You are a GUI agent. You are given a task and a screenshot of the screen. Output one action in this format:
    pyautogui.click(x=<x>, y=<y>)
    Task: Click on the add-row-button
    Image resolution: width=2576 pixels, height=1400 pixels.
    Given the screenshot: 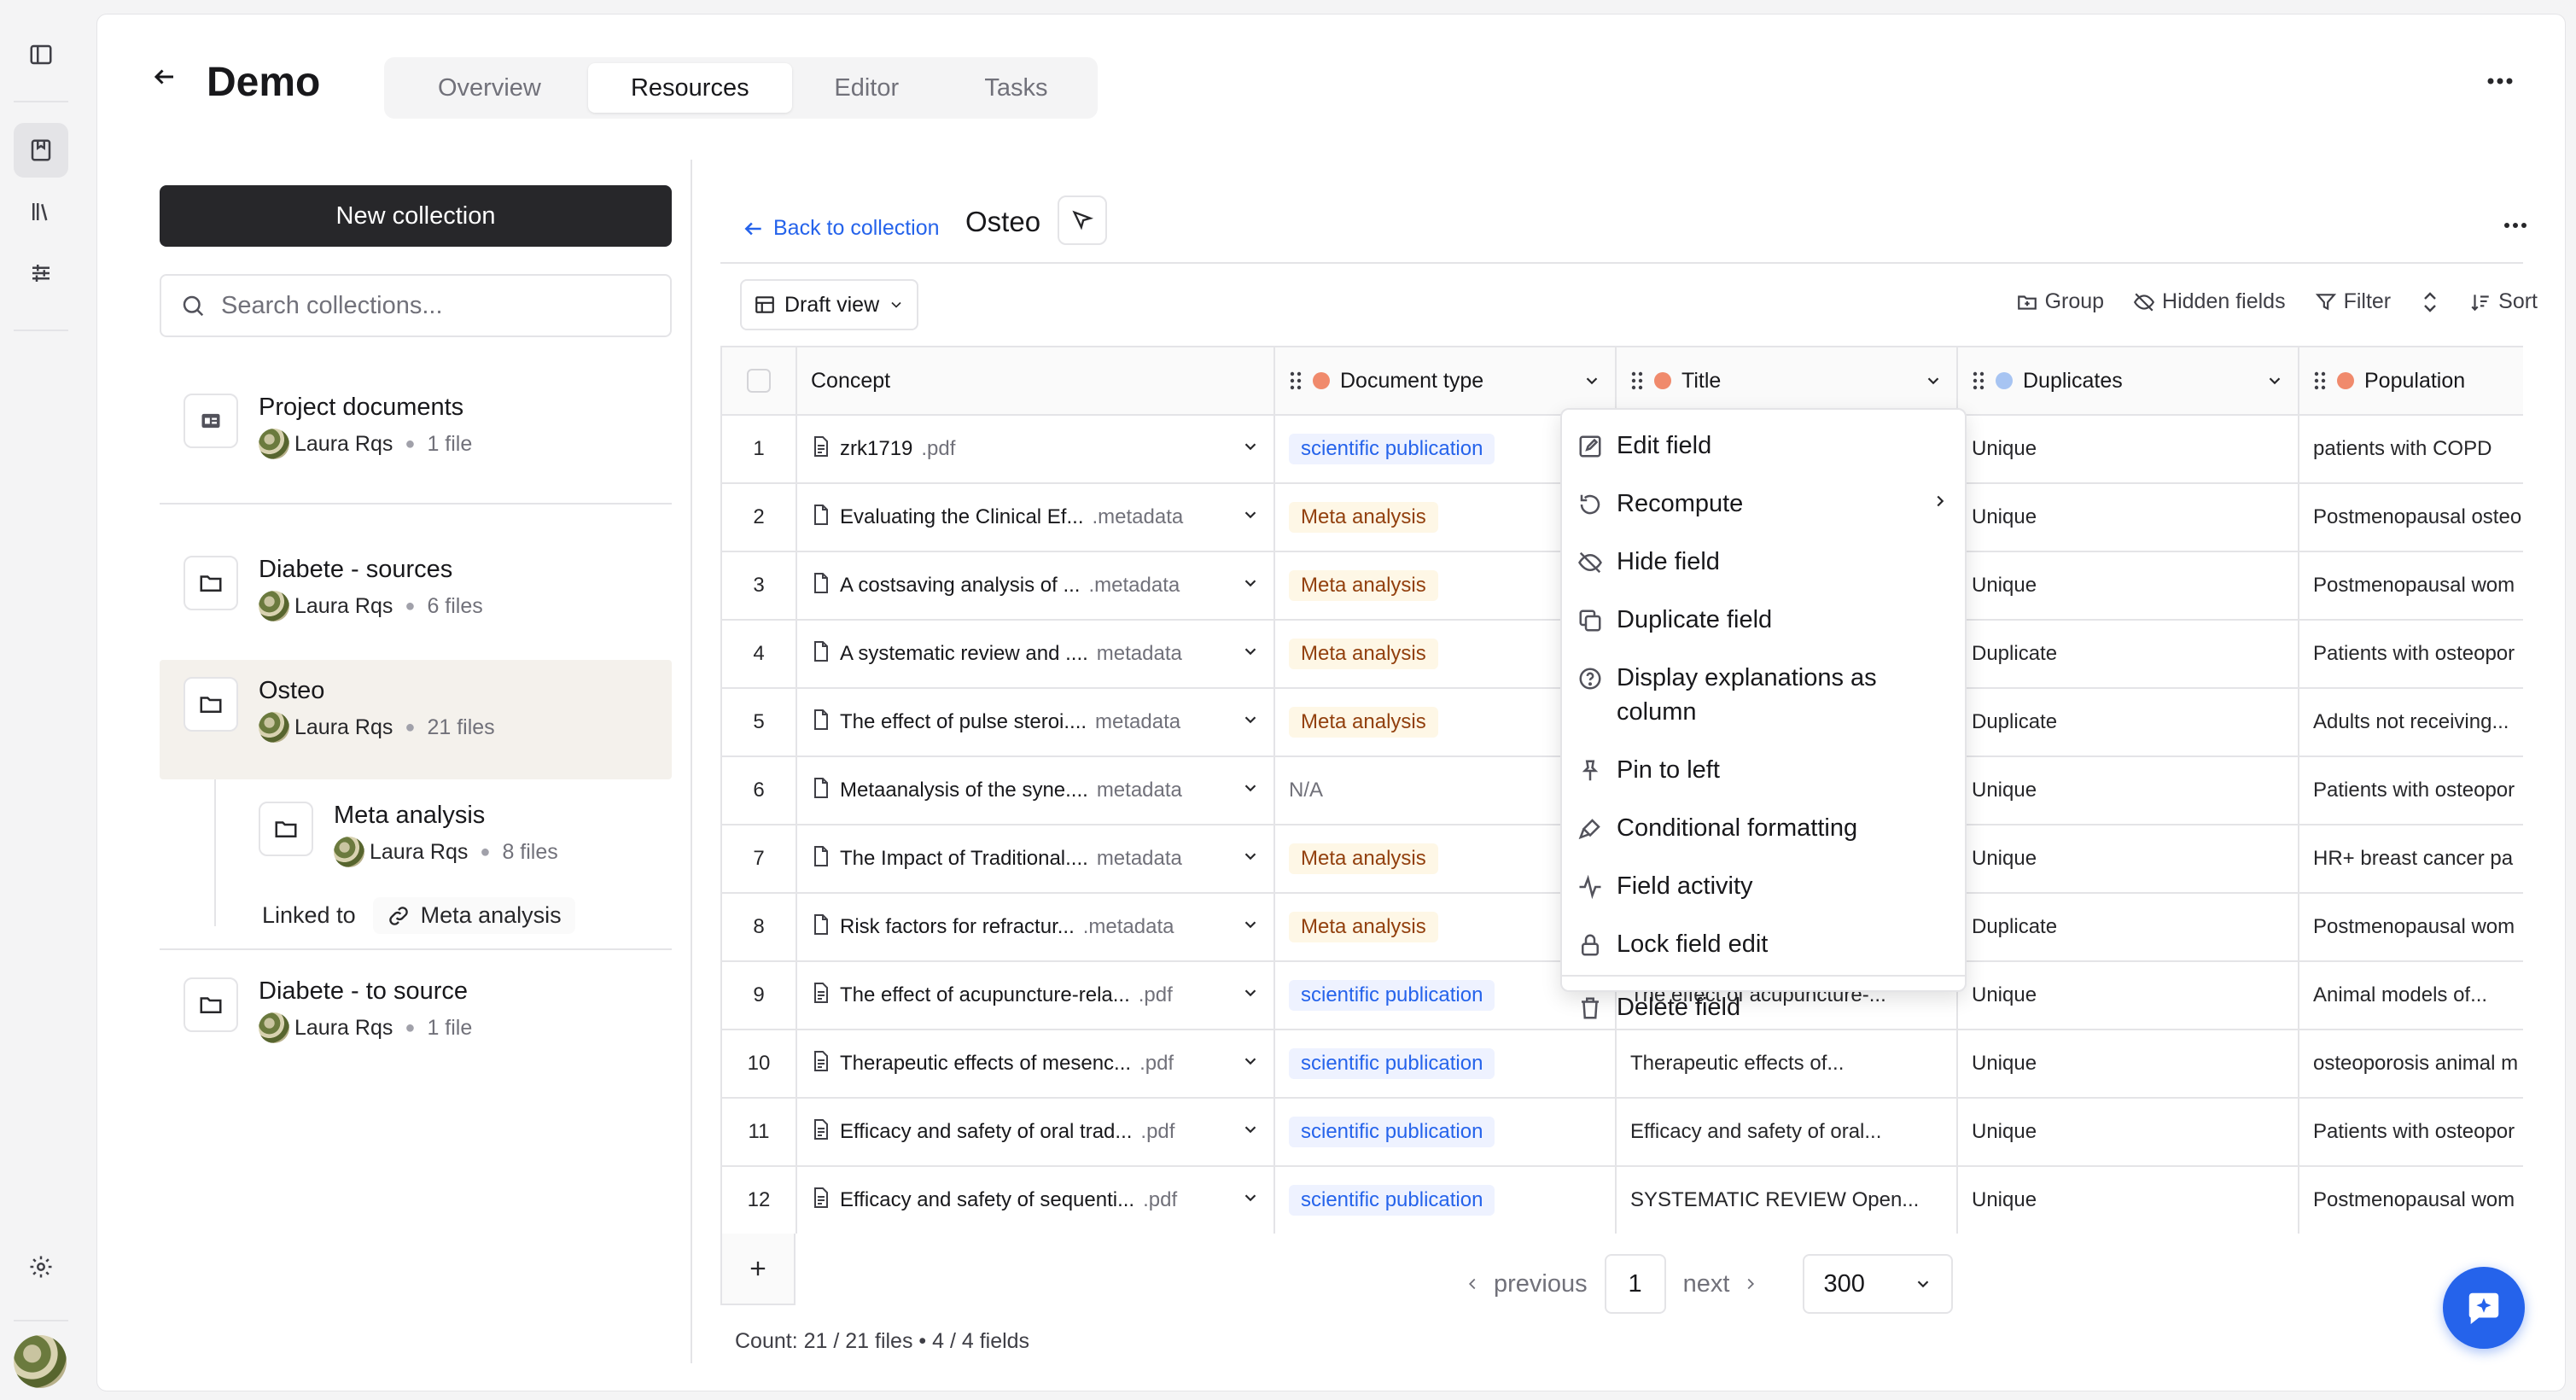 What is the action you would take?
    pyautogui.click(x=758, y=1270)
    